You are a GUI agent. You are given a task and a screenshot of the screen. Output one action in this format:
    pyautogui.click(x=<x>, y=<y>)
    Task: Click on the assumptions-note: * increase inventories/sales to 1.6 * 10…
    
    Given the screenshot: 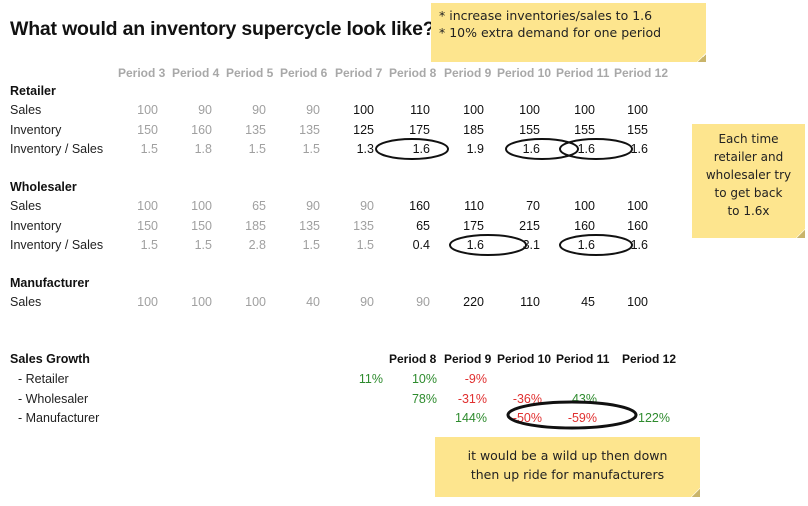 What is the action you would take?
    pyautogui.click(x=568, y=32)
    